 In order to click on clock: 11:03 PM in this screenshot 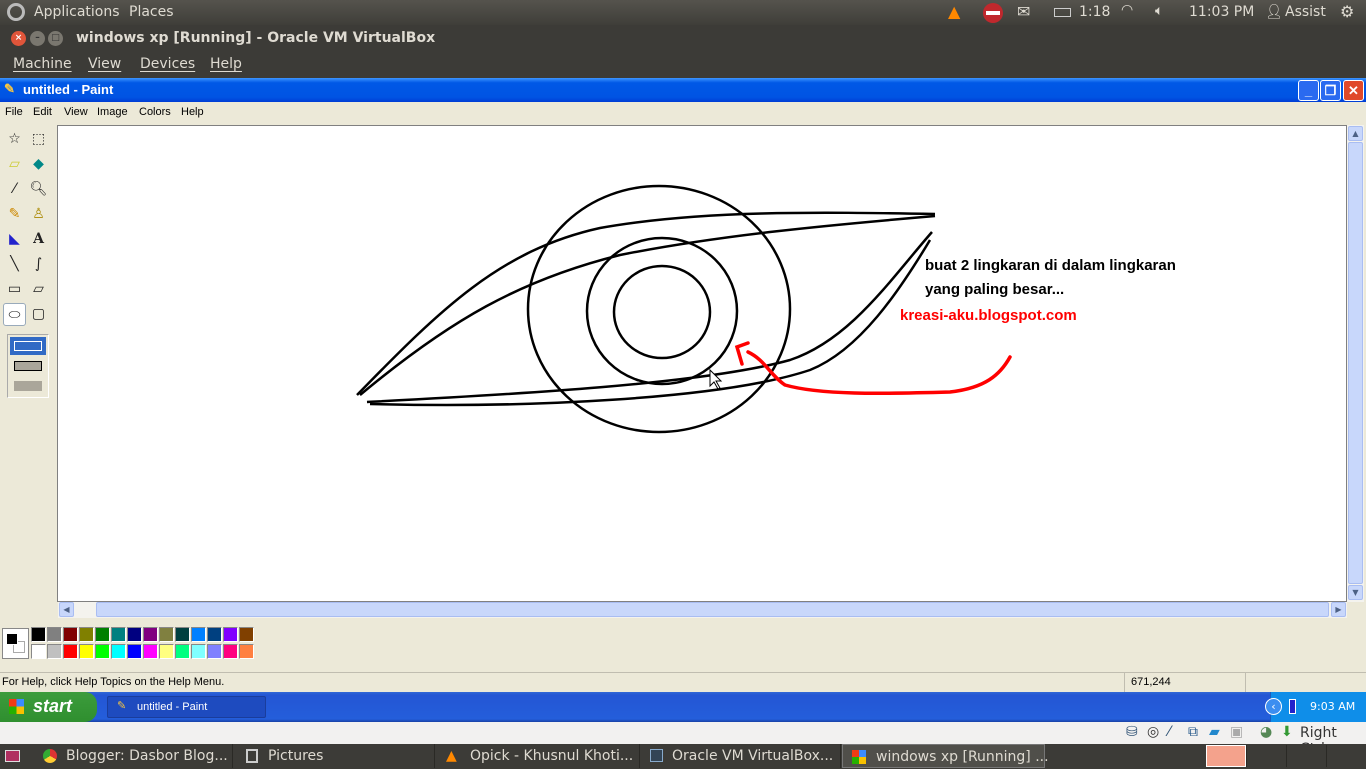, I will do `click(1221, 12)`.